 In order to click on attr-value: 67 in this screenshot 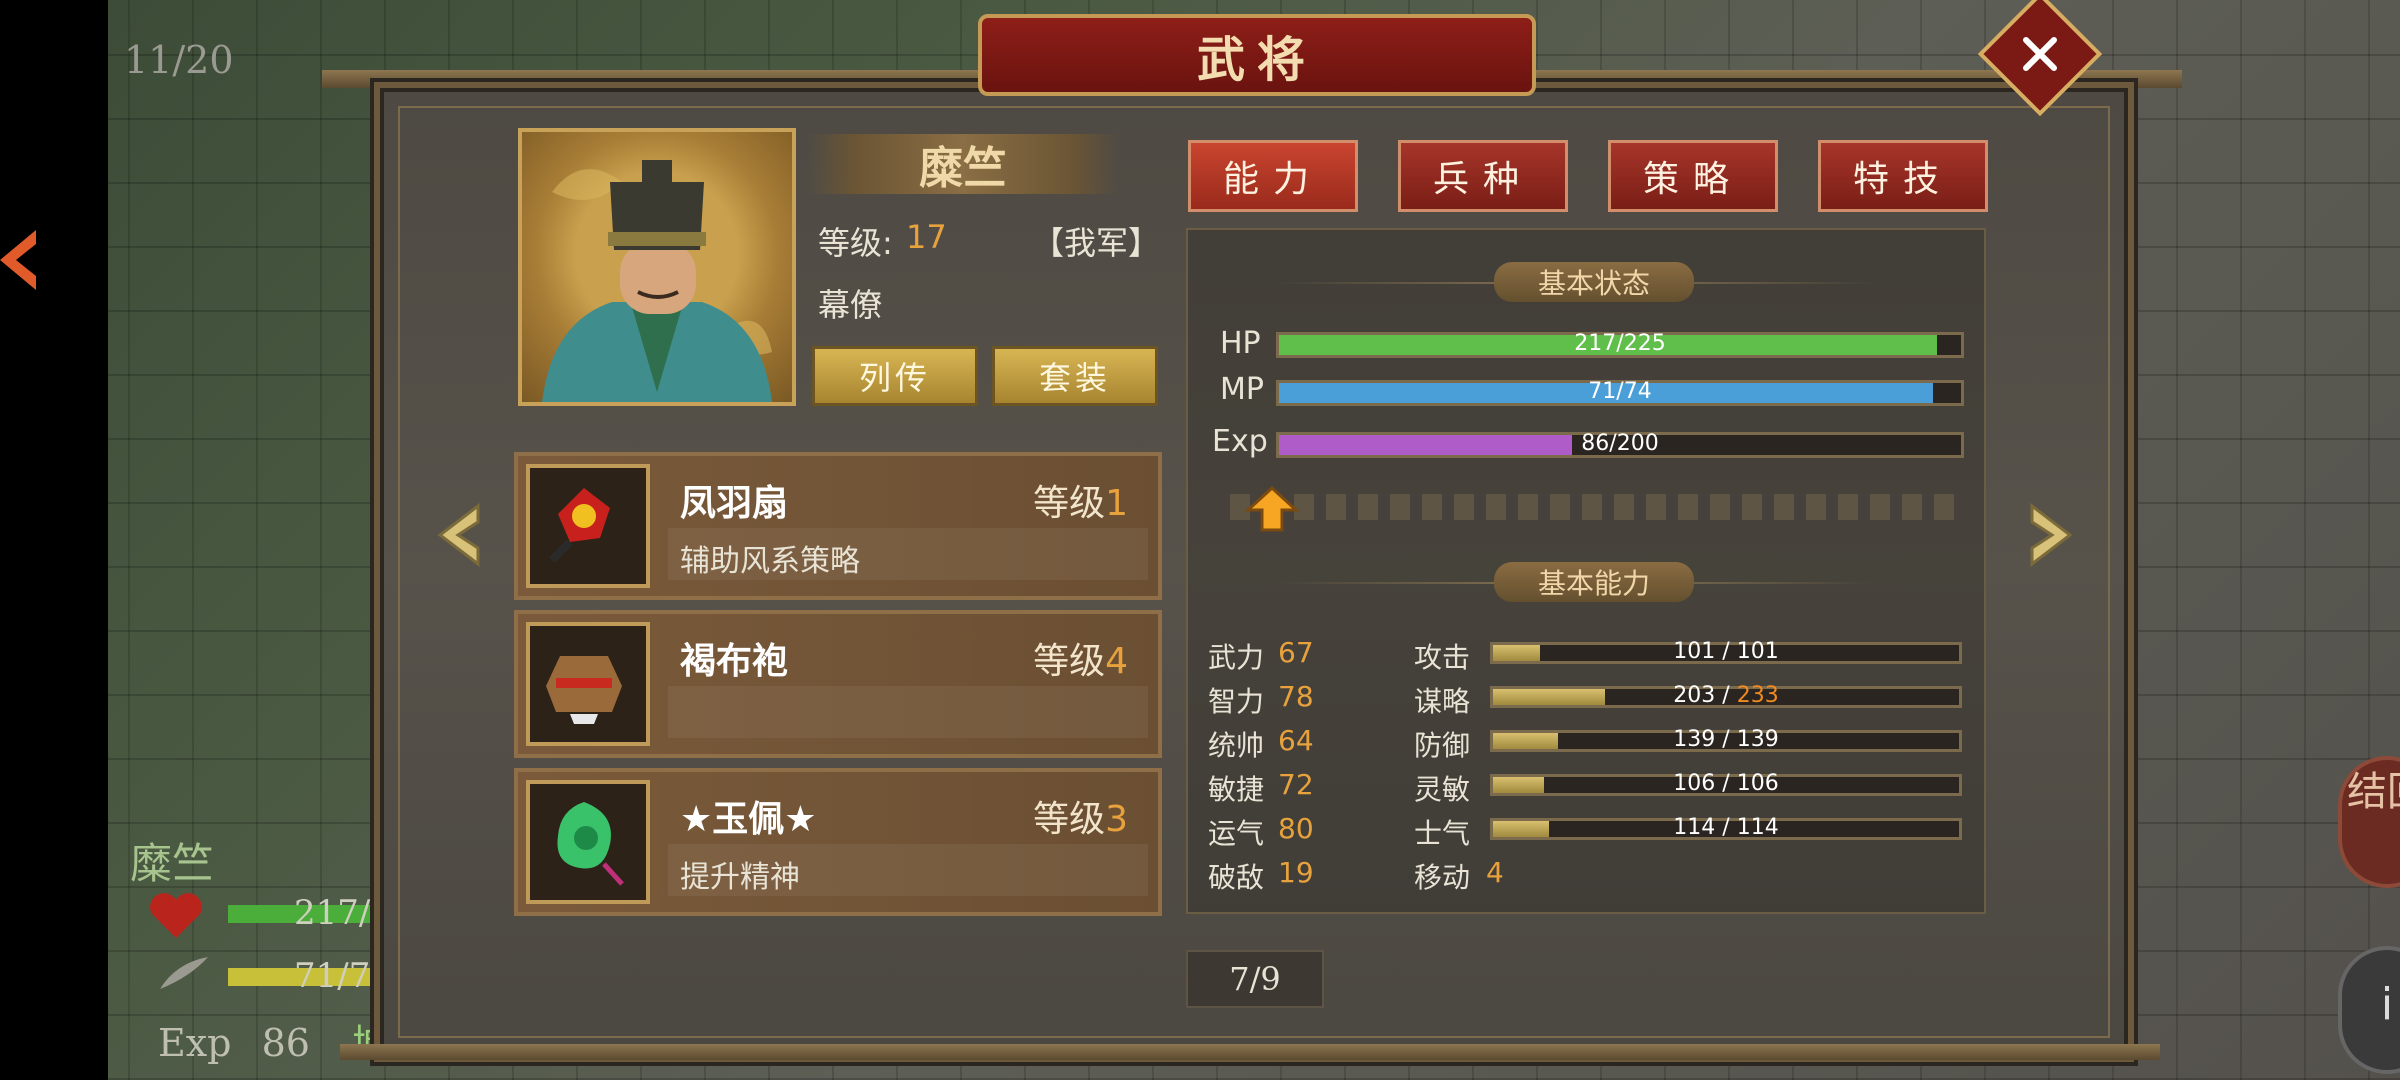, I will do `click(1296, 652)`.